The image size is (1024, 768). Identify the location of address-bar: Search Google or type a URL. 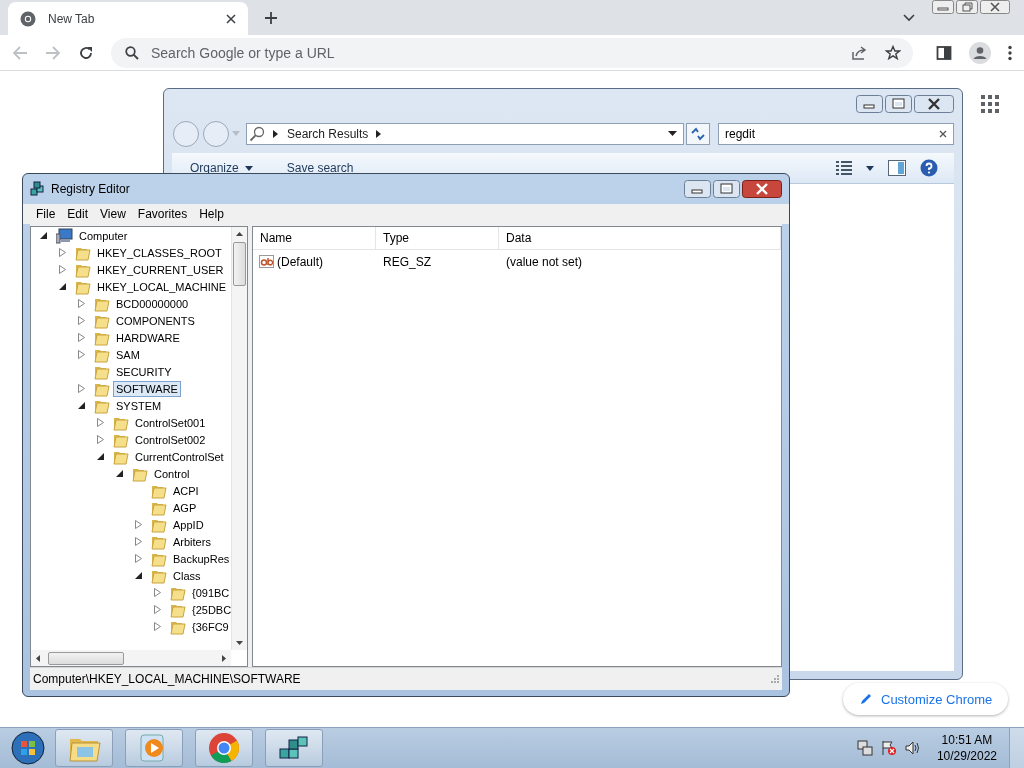
(512, 52).